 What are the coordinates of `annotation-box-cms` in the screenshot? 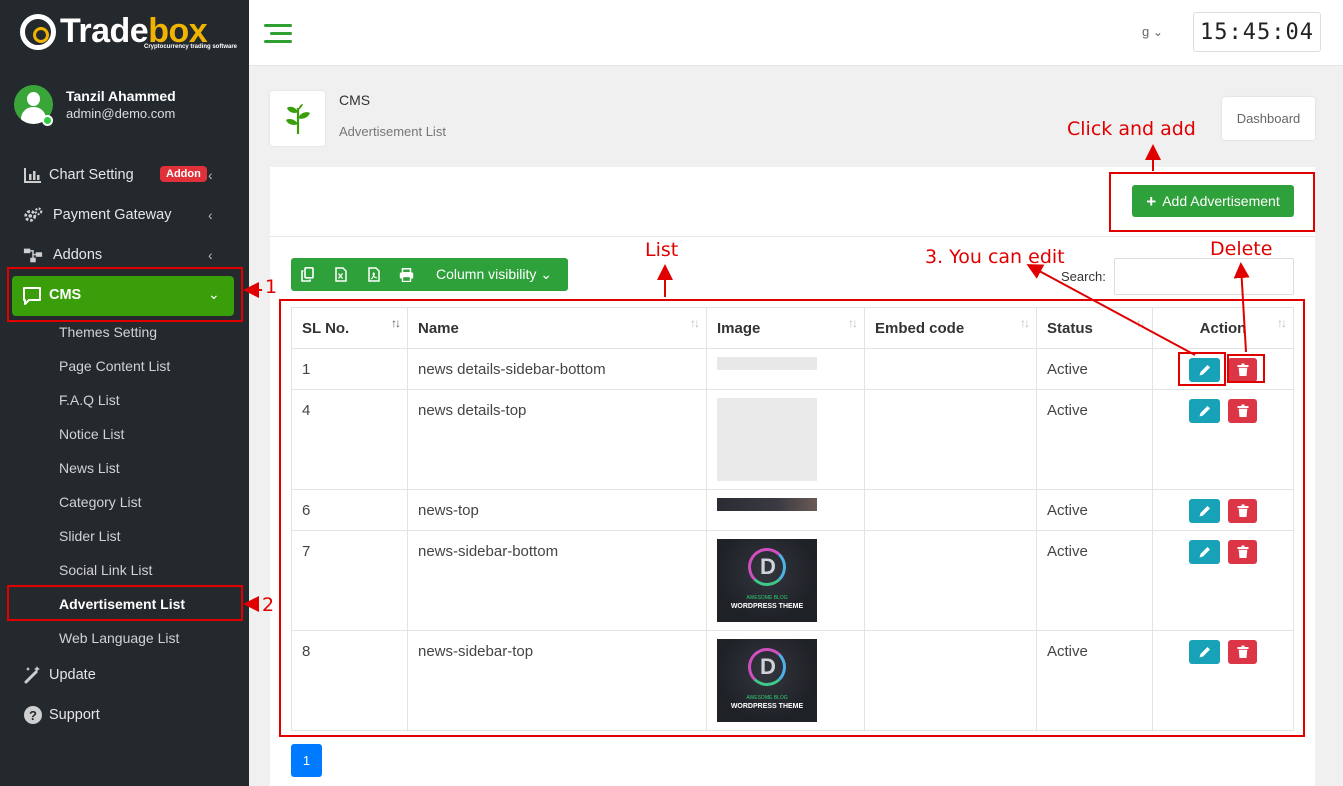 It's located at (125, 294).